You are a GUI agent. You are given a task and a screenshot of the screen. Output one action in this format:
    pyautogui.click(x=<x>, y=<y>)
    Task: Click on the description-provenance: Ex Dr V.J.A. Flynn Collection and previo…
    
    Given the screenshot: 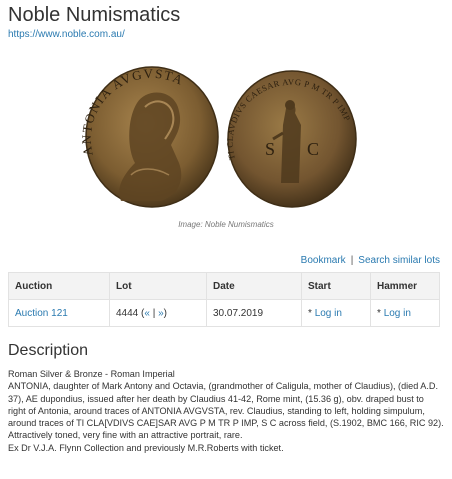 What is the action you would take?
    pyautogui.click(x=146, y=447)
    